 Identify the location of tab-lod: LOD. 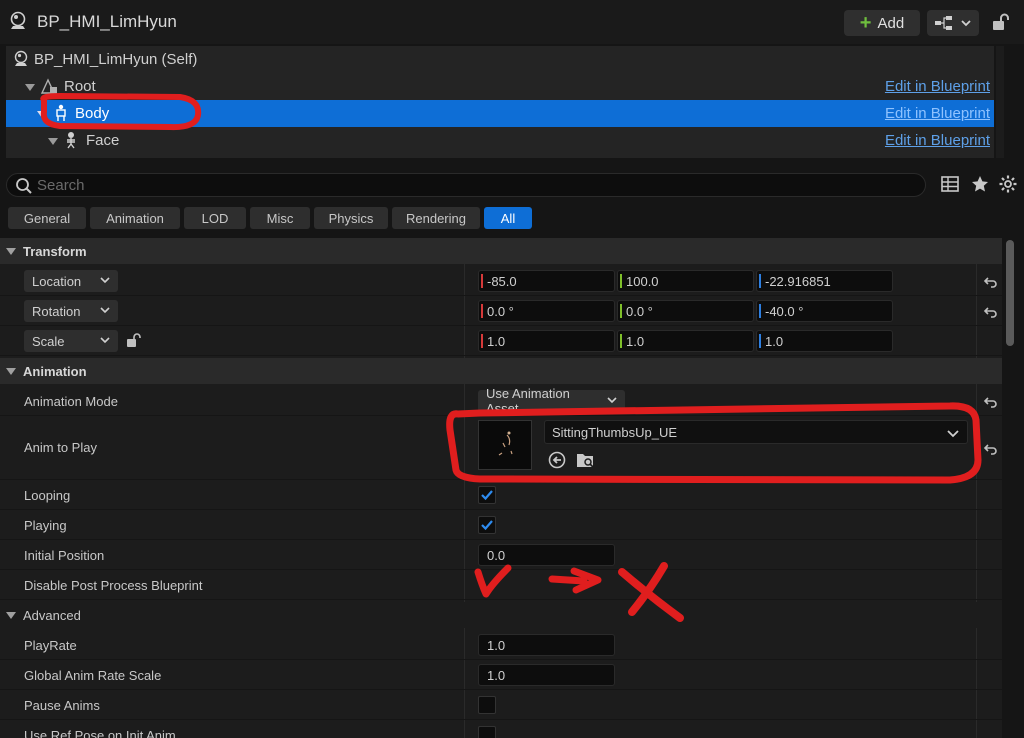
(215, 218).